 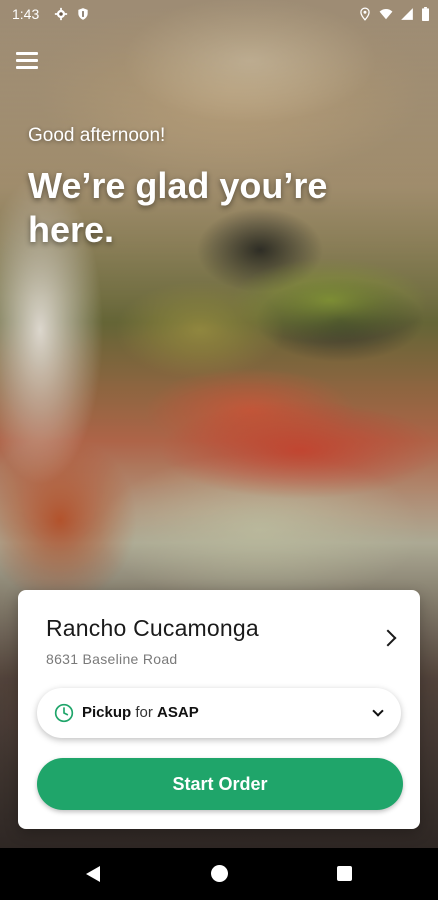 I want to click on wifi-icon, so click(x=386, y=14).